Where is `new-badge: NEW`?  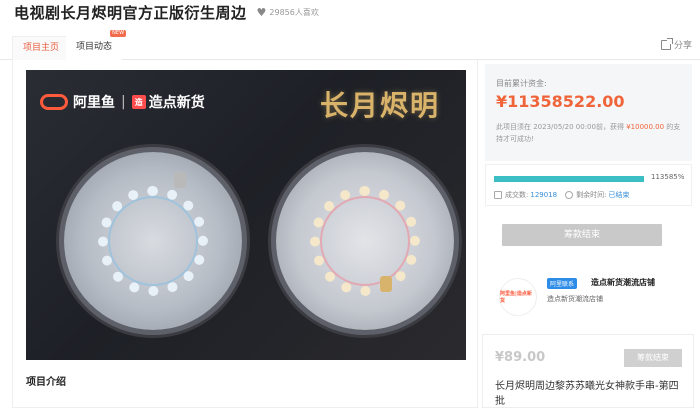
new-badge: NEW is located at coordinates (118, 33).